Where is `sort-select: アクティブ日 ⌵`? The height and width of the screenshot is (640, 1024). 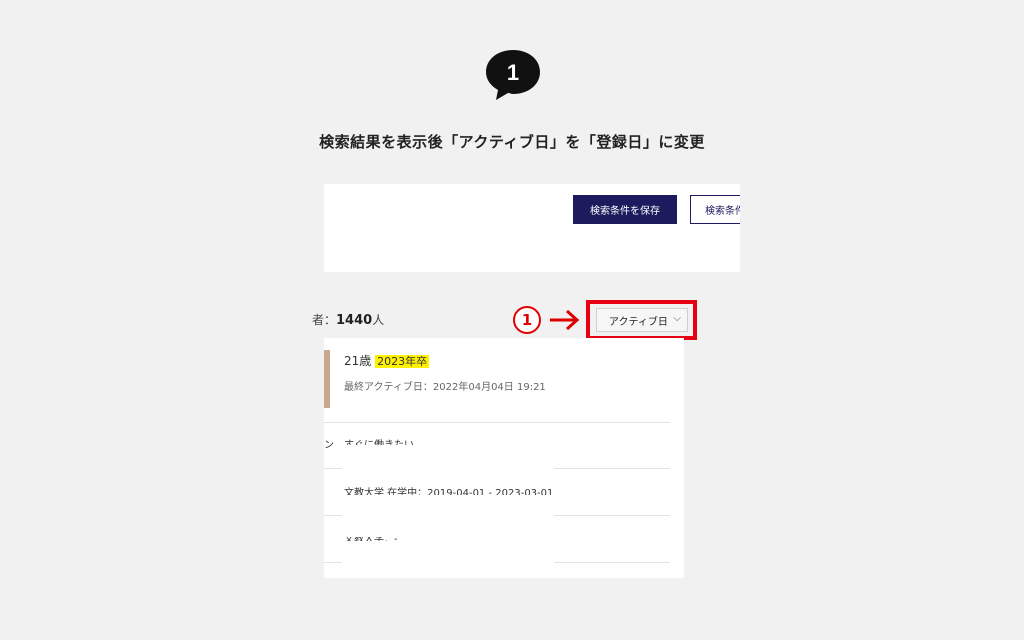 sort-select: アクティブ日 ⌵ is located at coordinates (642, 320).